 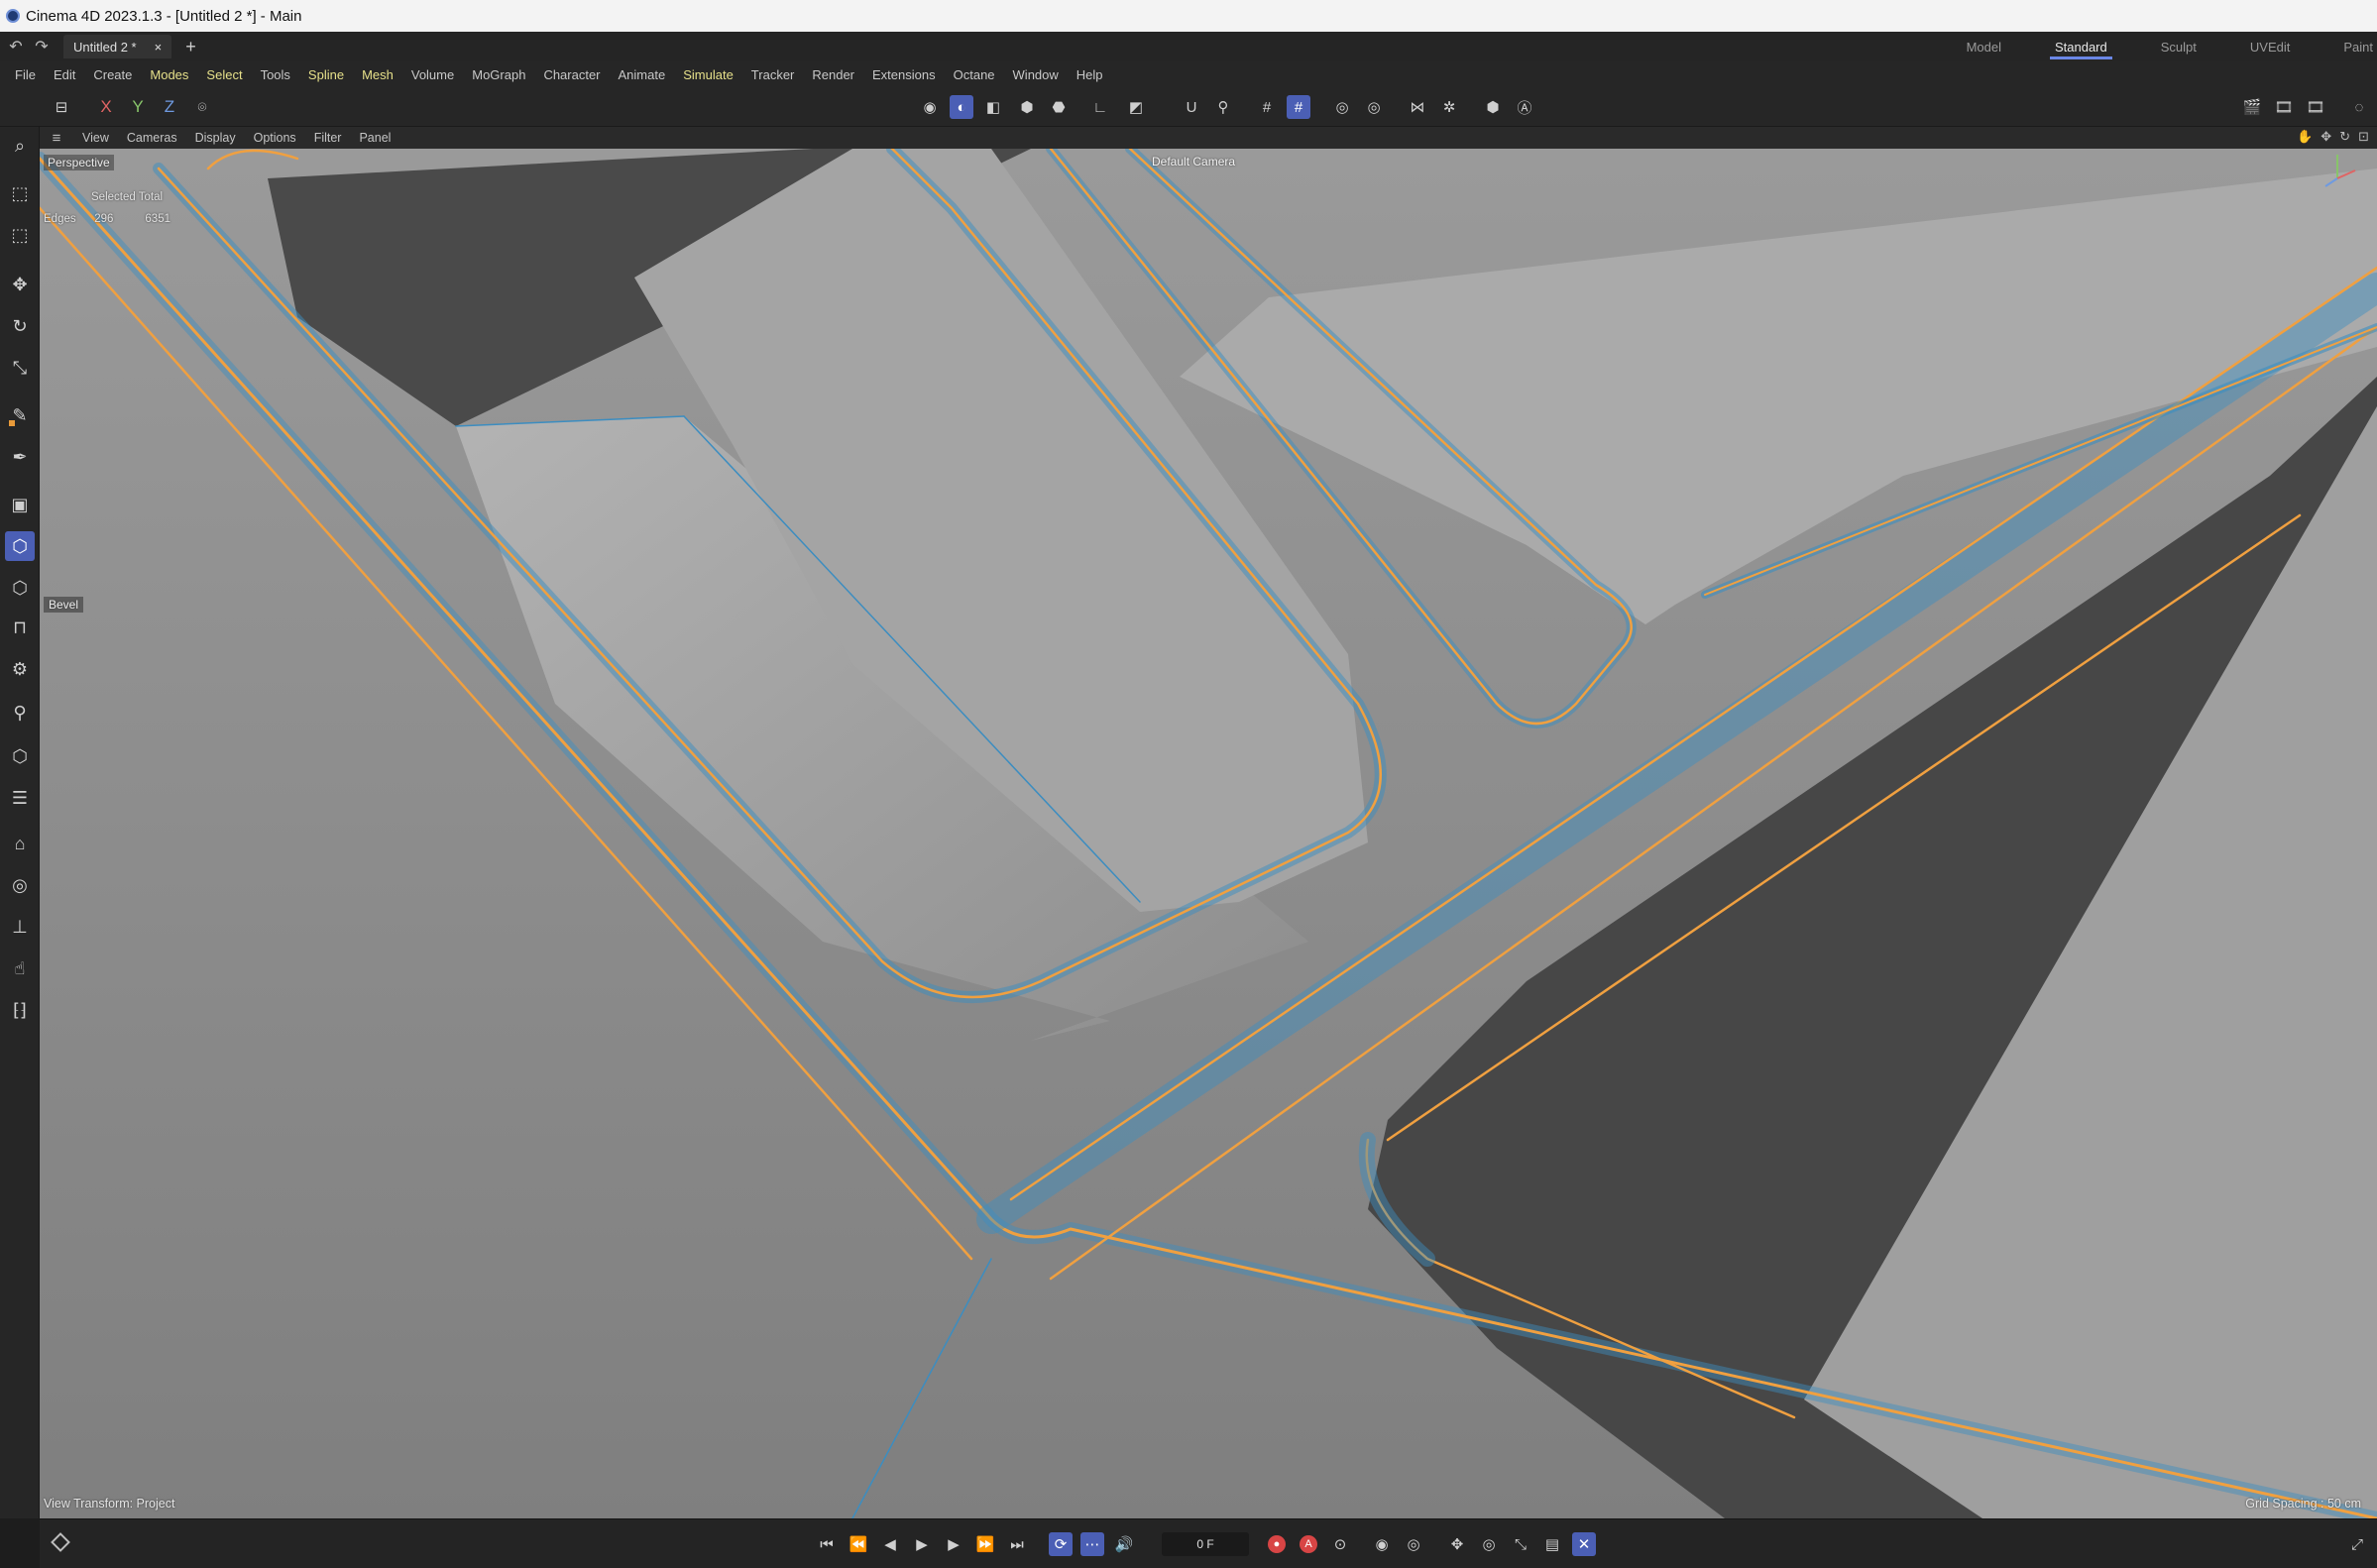 What do you see at coordinates (1493, 107) in the screenshot?
I see `hide-icon: ⬢` at bounding box center [1493, 107].